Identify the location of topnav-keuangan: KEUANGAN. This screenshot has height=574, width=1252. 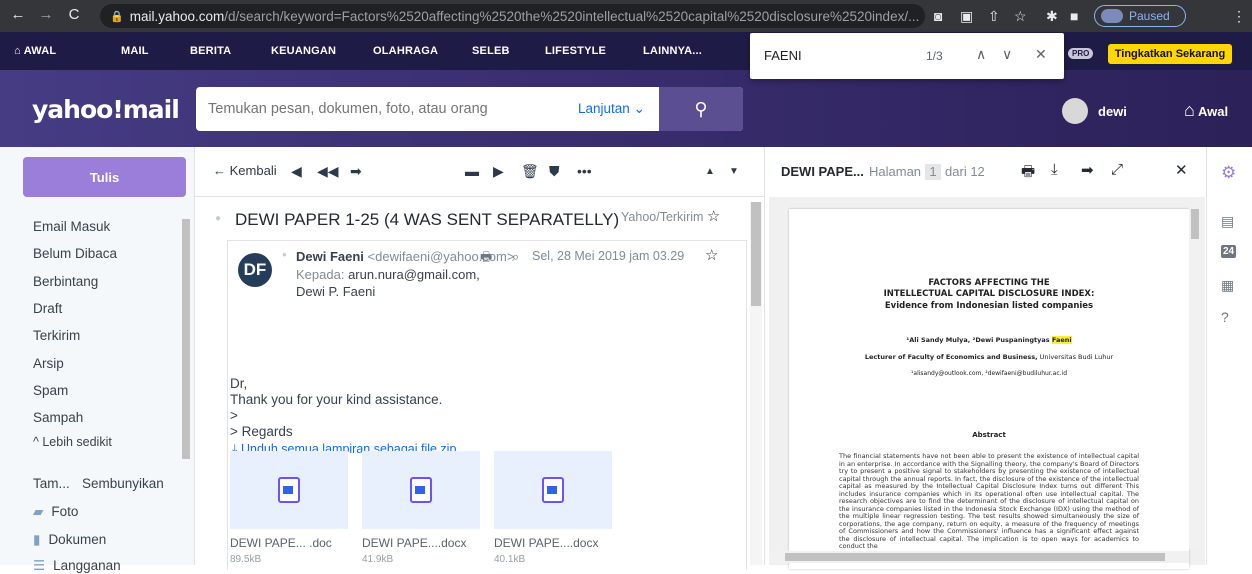
(303, 51).